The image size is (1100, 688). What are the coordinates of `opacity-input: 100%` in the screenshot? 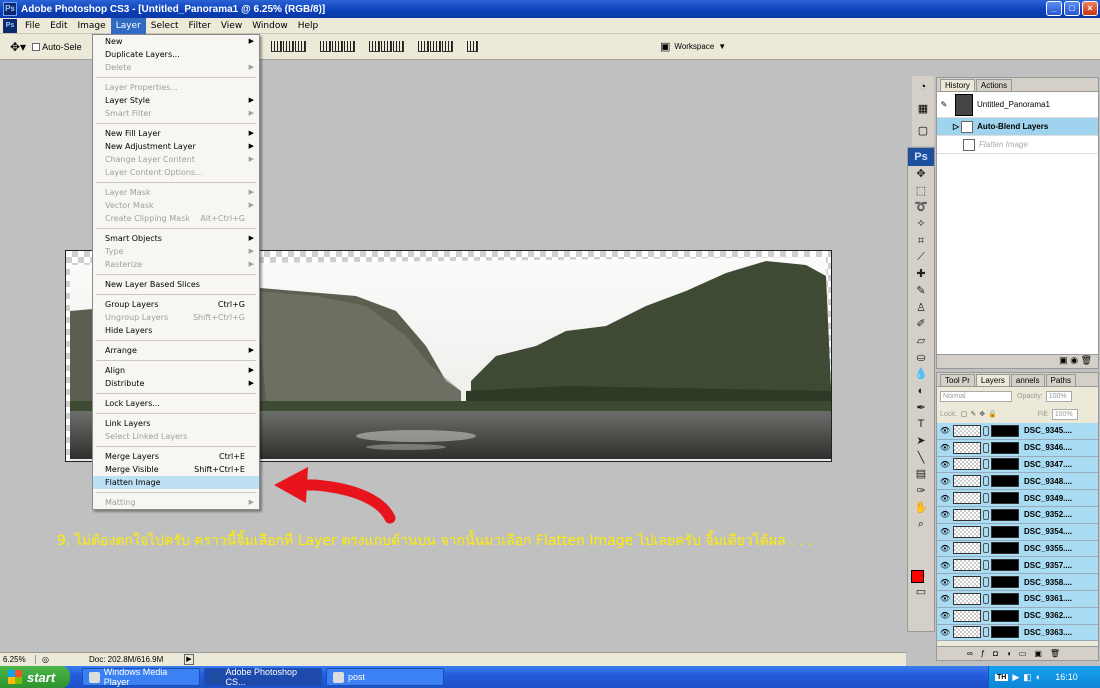 It's located at (1058, 396).